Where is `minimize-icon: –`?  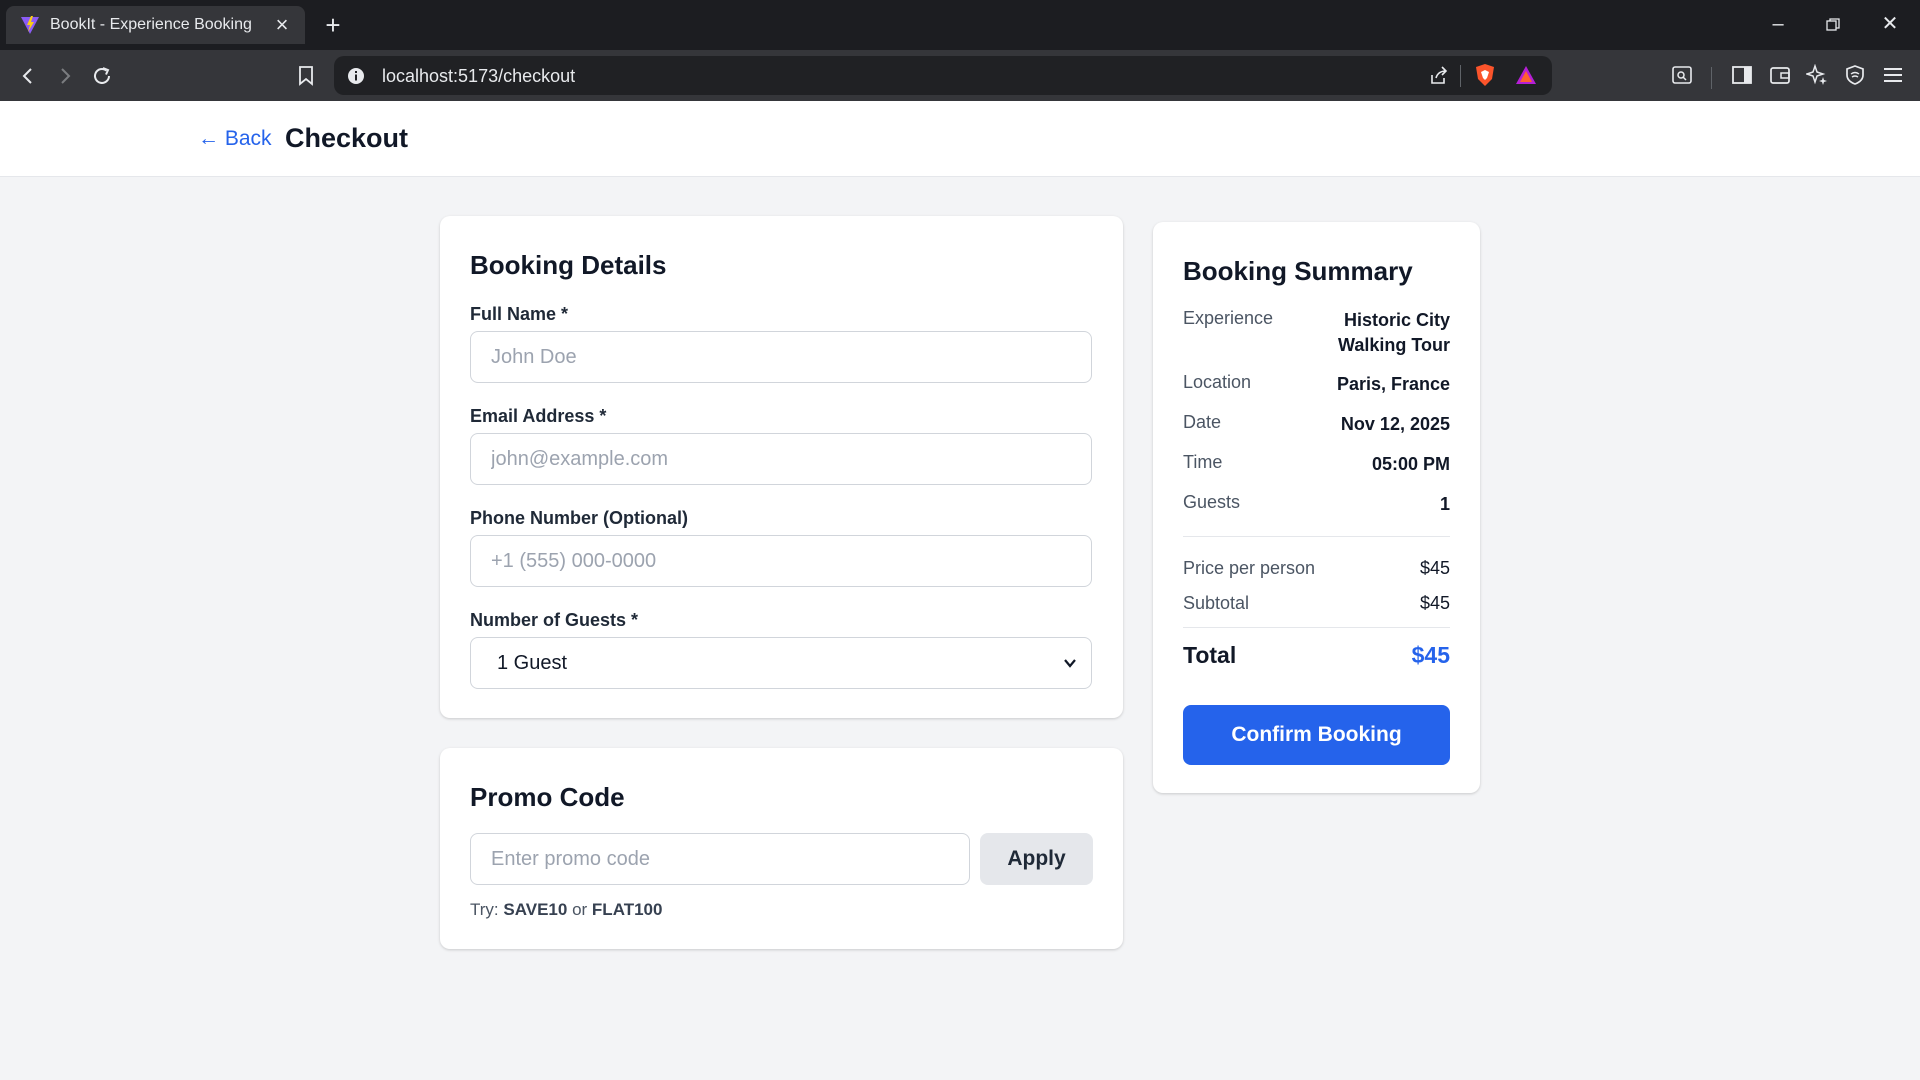
minimize-icon: – is located at coordinates (1778, 24).